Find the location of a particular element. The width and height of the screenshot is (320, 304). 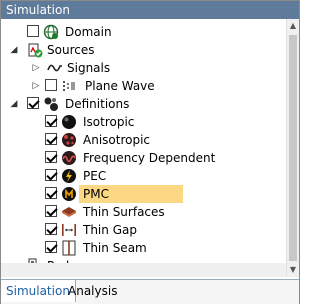

tree-item-thin-seam: Thin Seam is located at coordinates (143, 248).